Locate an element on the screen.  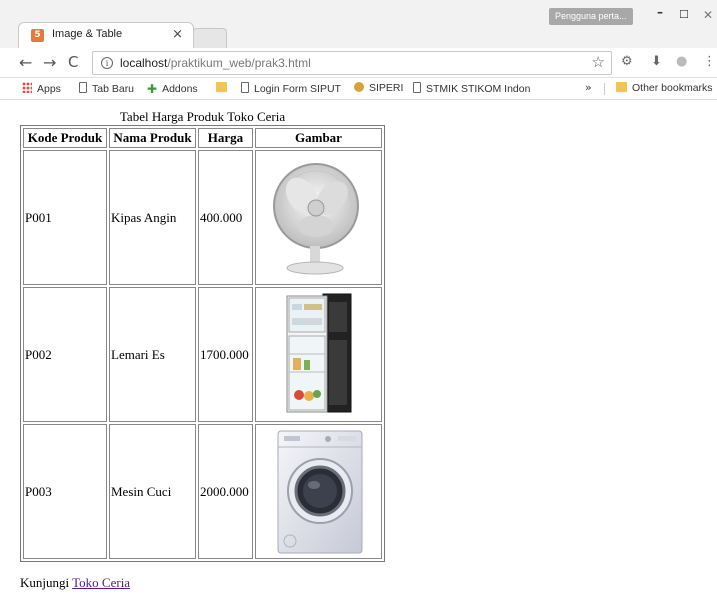
header-harga: Harga is located at coordinates (225, 138).